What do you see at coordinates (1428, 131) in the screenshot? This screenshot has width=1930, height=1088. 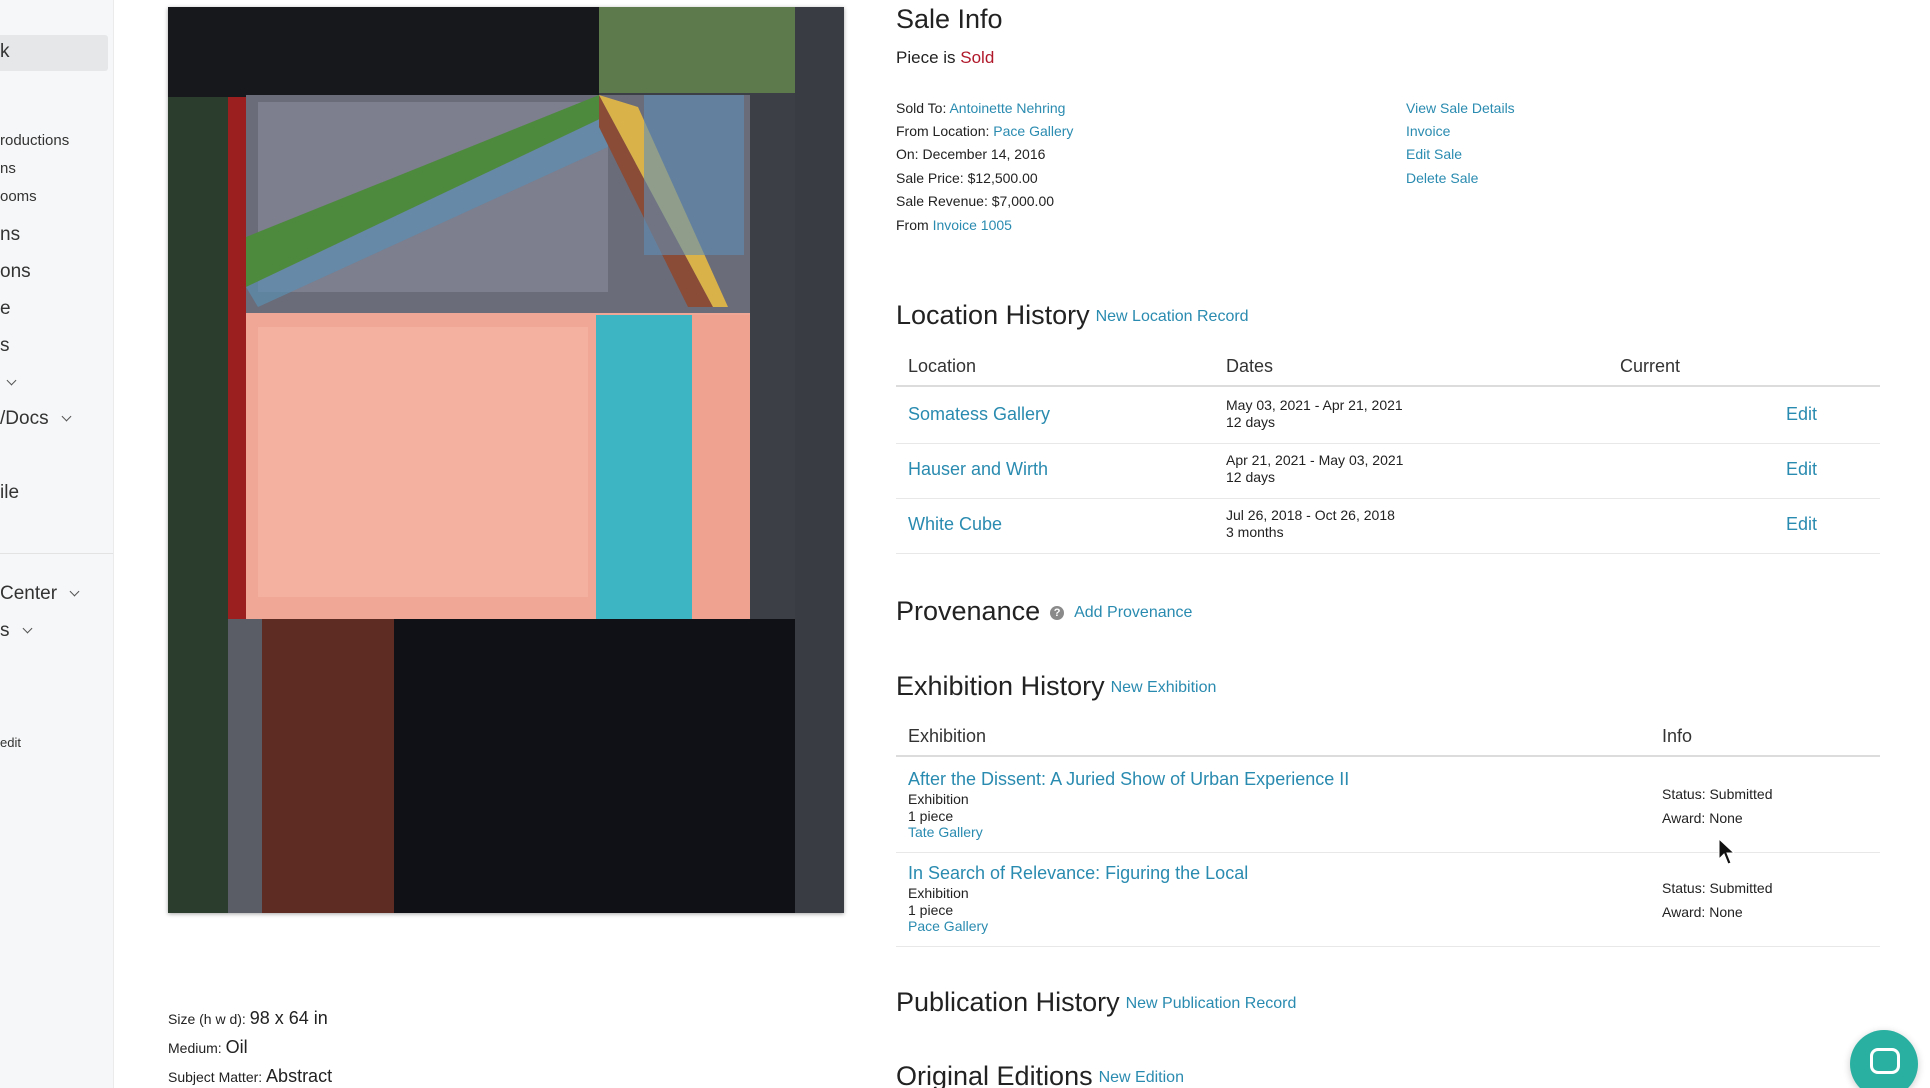 I see `invoice-action-link: Invoice` at bounding box center [1428, 131].